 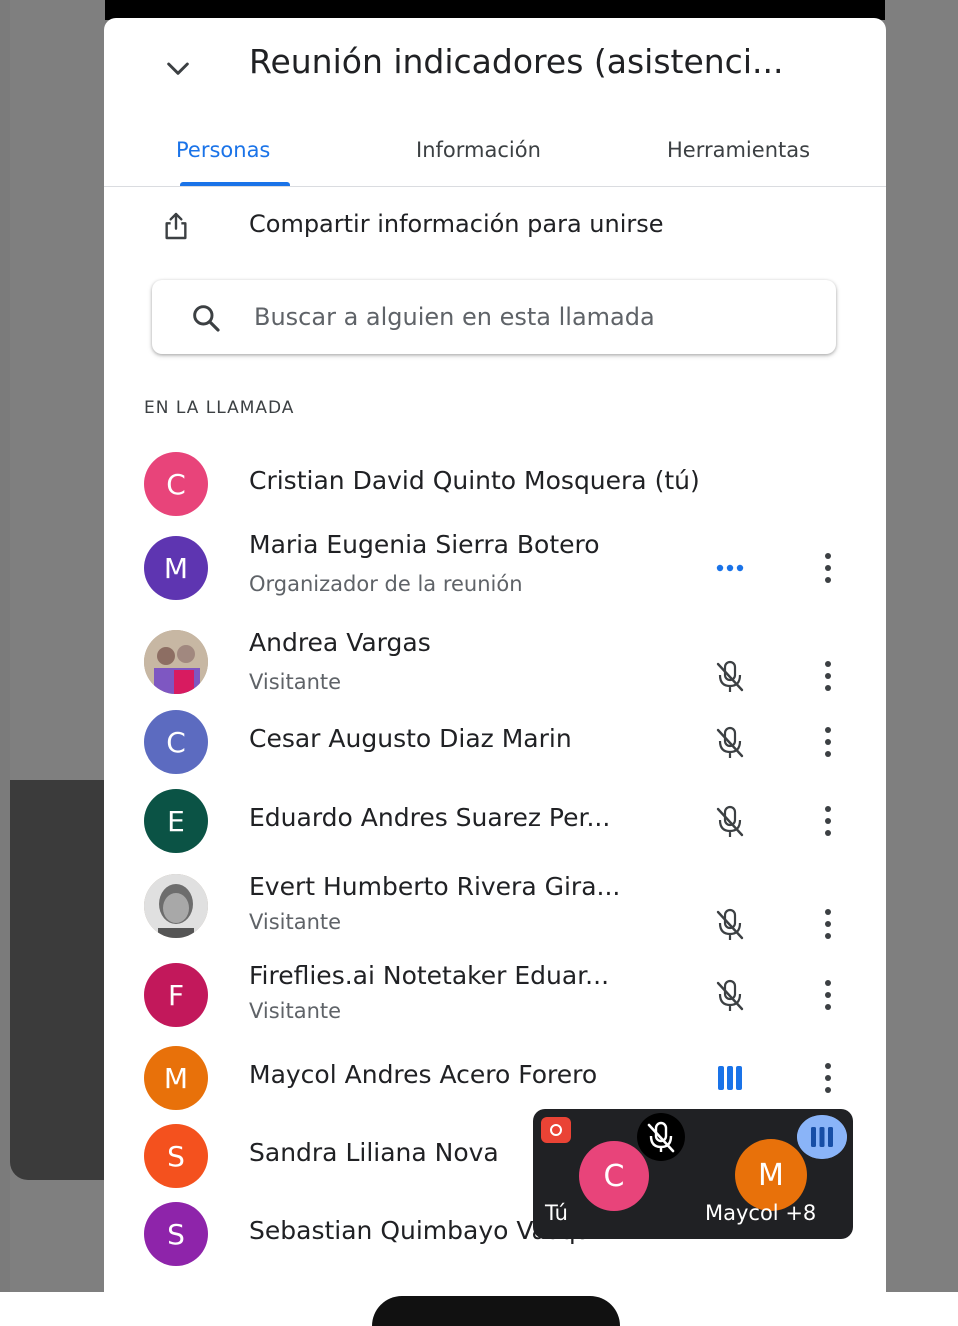 What do you see at coordinates (206, 318) in the screenshot?
I see `search-icon` at bounding box center [206, 318].